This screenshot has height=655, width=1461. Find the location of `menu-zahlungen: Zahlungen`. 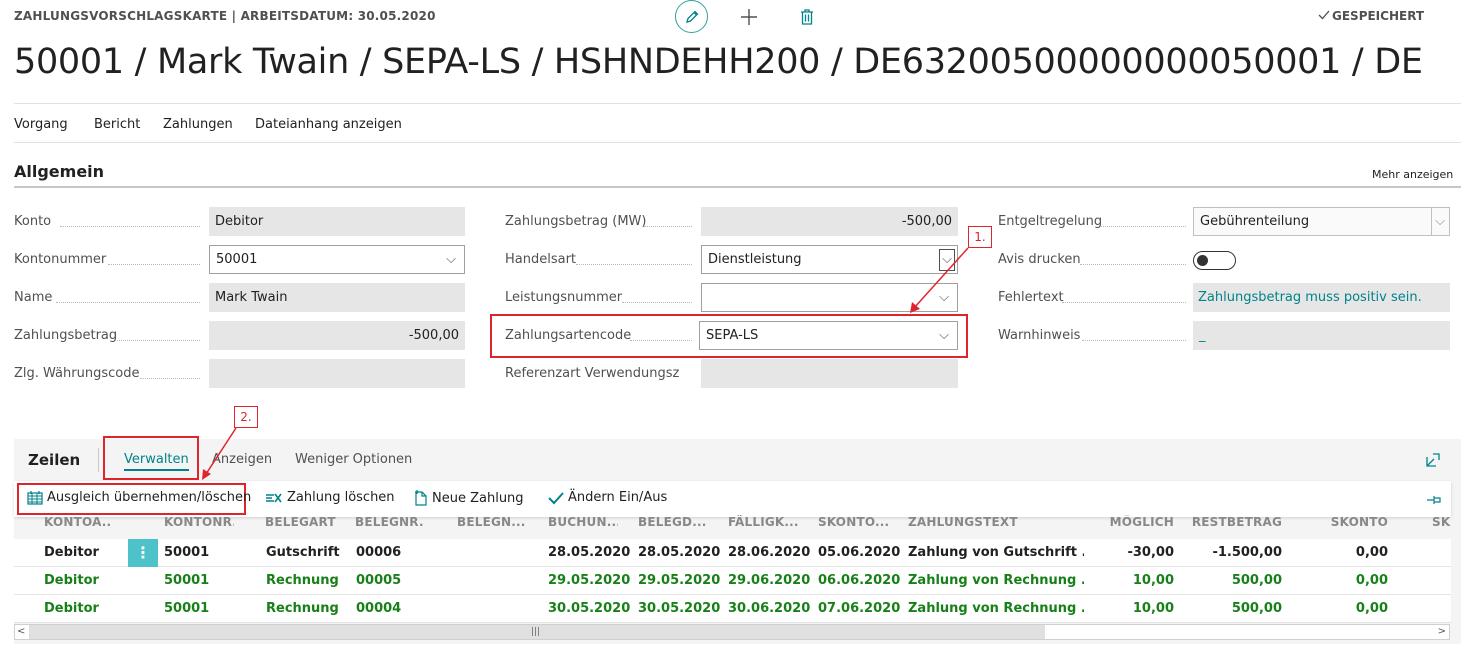

menu-zahlungen: Zahlungen is located at coordinates (198, 124).